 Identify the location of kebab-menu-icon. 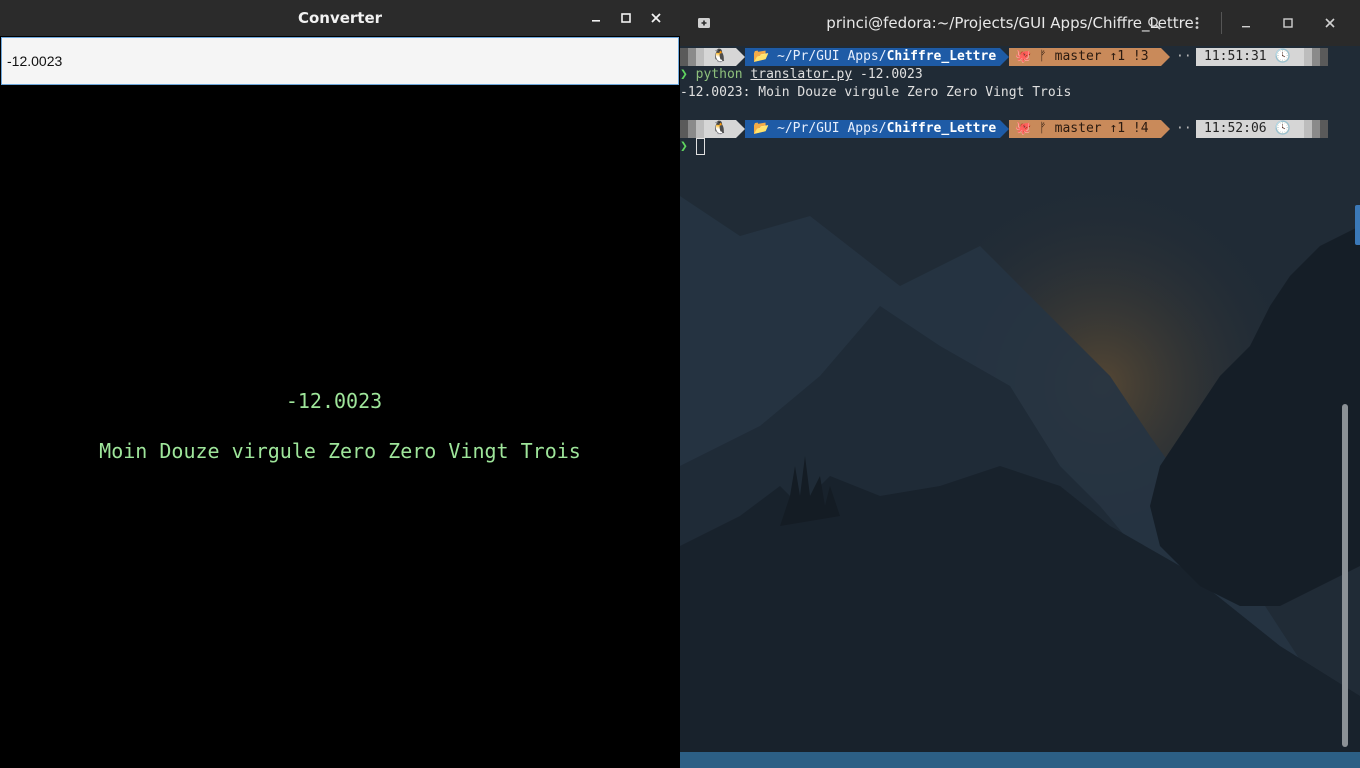
(1197, 23).